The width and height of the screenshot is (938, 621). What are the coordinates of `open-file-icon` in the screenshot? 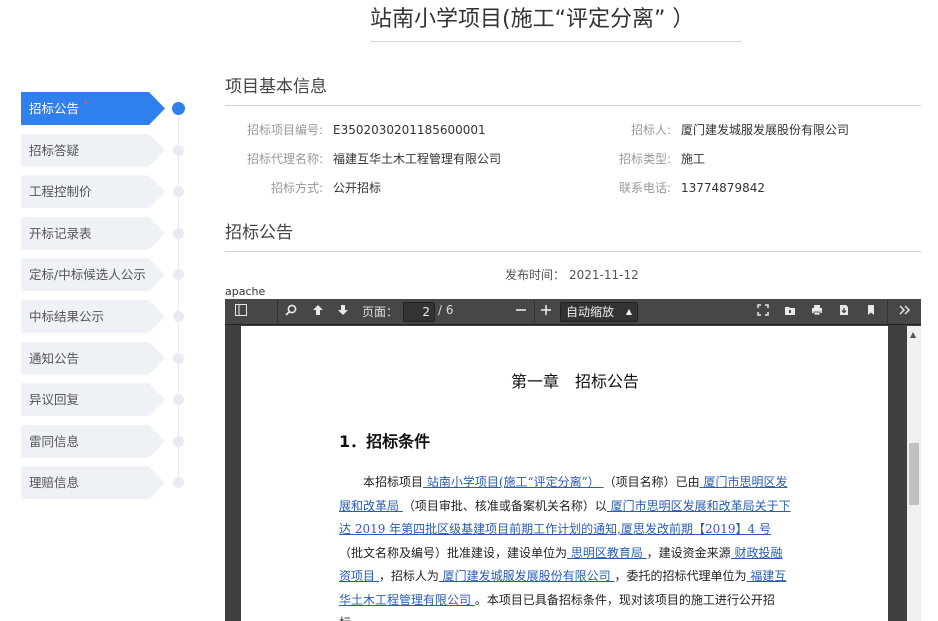 It's located at (790, 312).